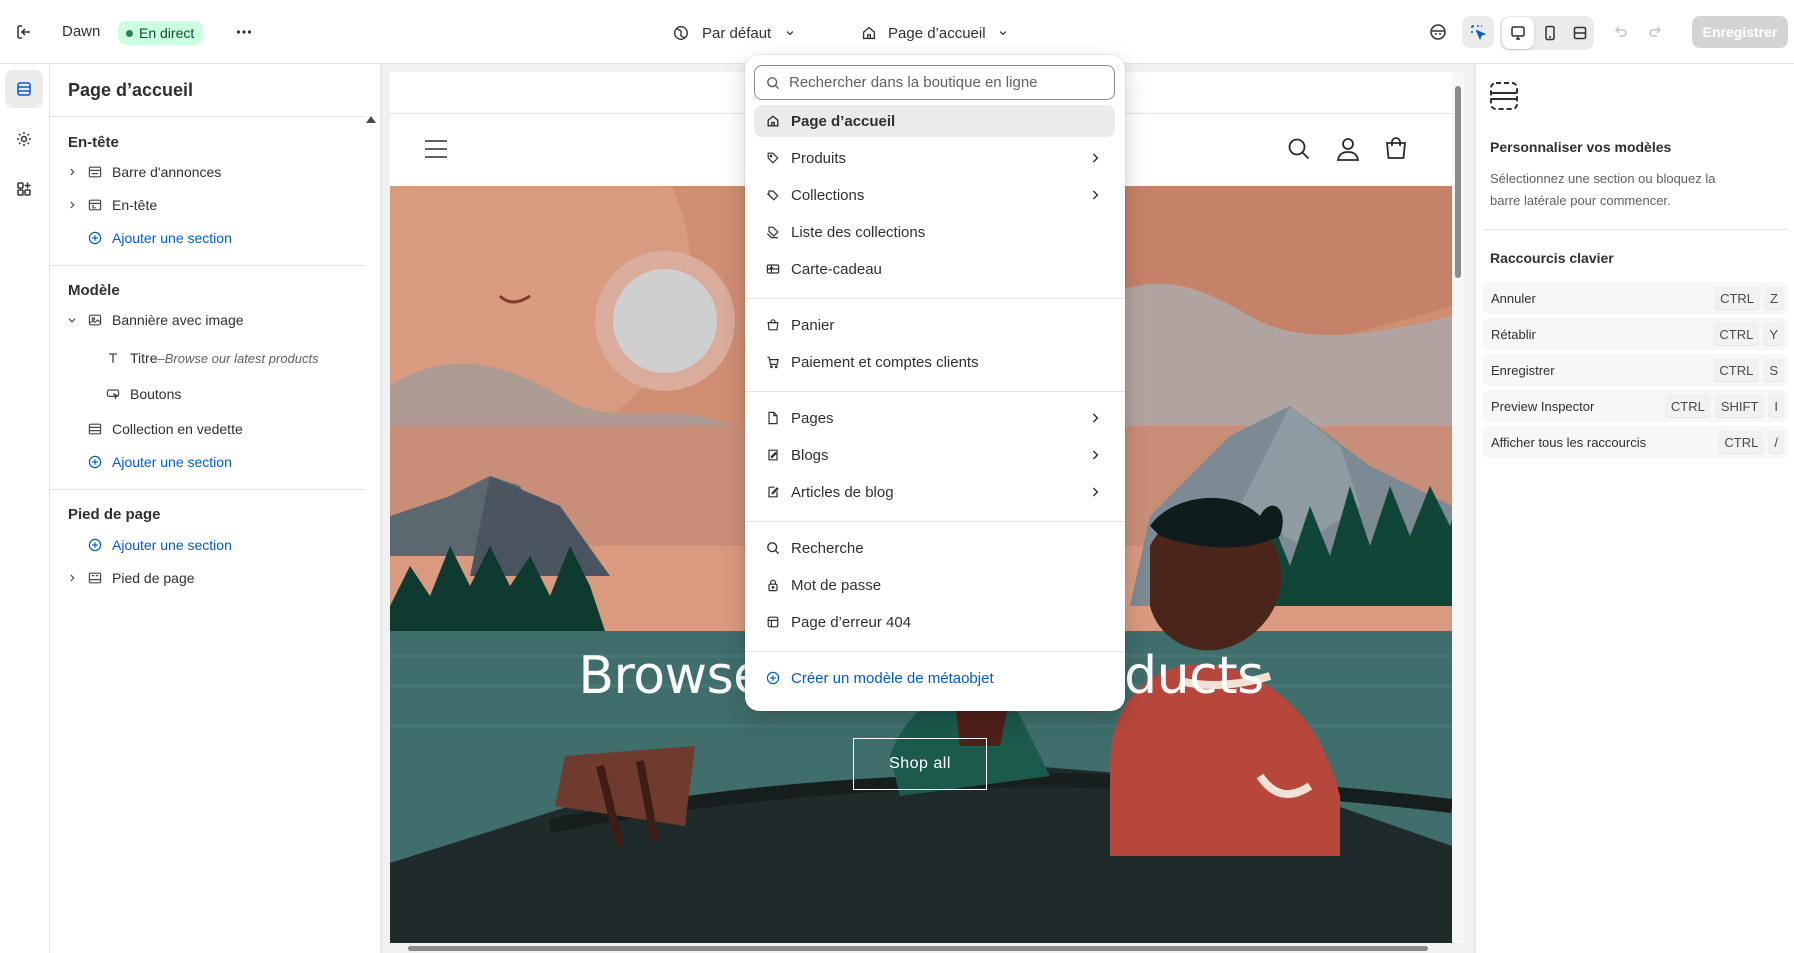  Describe the element at coordinates (1635, 334) in the screenshot. I see `shortcut-row: Rétablir CTRL Y` at that location.